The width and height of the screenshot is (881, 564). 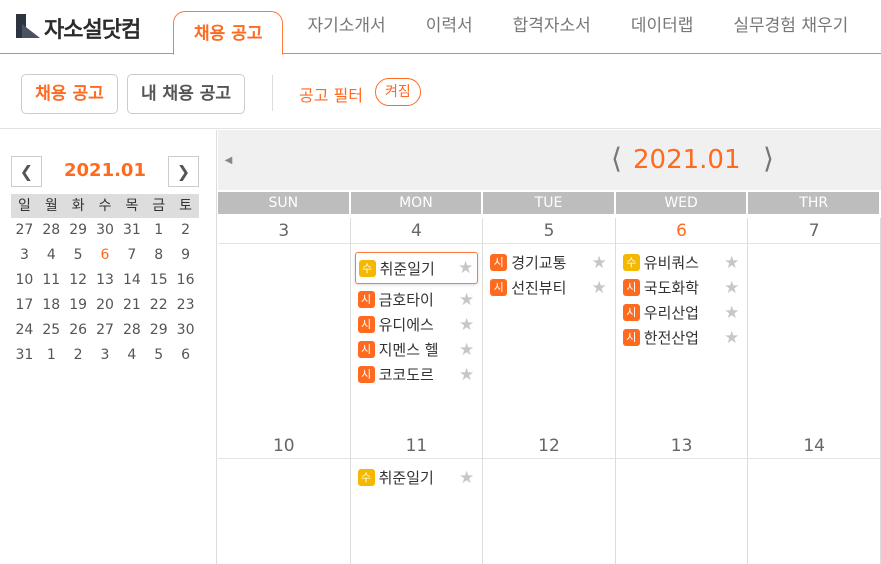 I want to click on job-event: 시 코코도르 ★, so click(x=417, y=374).